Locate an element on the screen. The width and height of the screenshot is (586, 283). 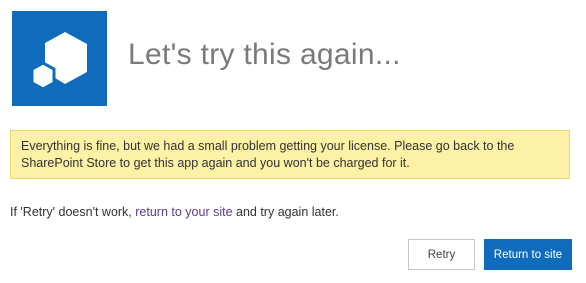
return-to-site-button: Return to site is located at coordinates (528, 254).